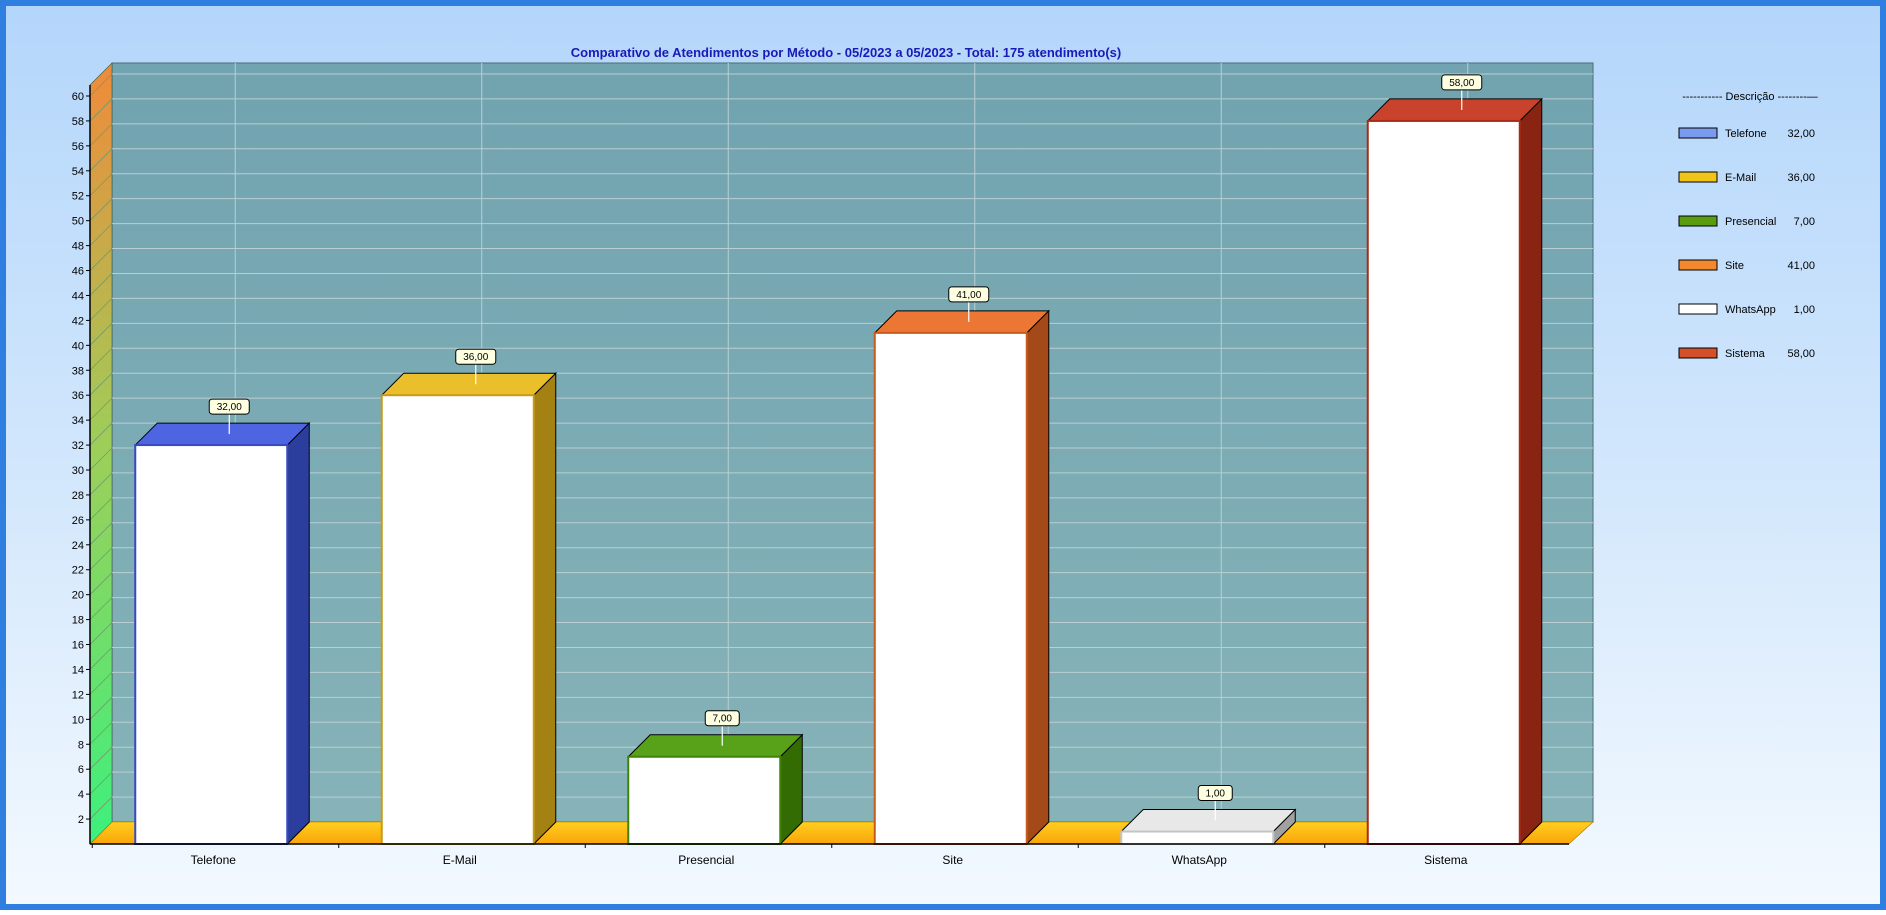 Image resolution: width=1886 pixels, height=915 pixels. Describe the element at coordinates (81, 770) in the screenshot. I see `y-tick-label: 6` at that location.